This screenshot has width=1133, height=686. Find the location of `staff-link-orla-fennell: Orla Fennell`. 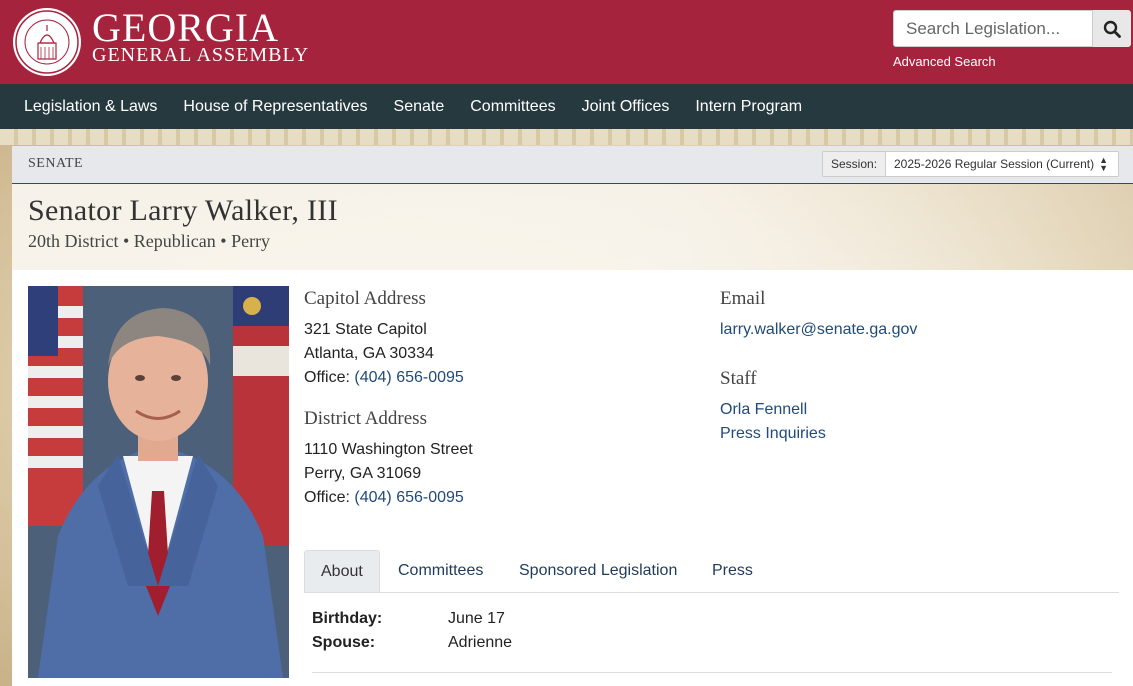

staff-link-orla-fennell: Orla Fennell is located at coordinates (763, 410).